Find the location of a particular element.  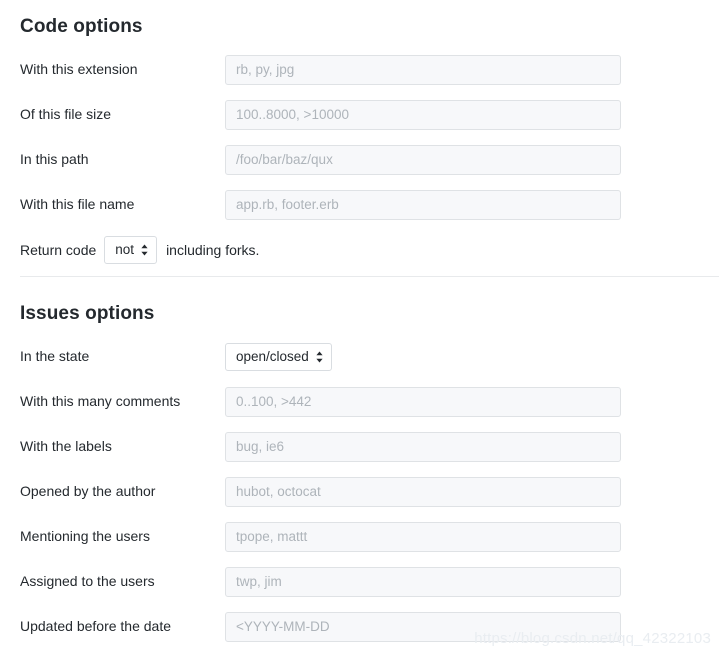

mentions-input is located at coordinates (423, 536).